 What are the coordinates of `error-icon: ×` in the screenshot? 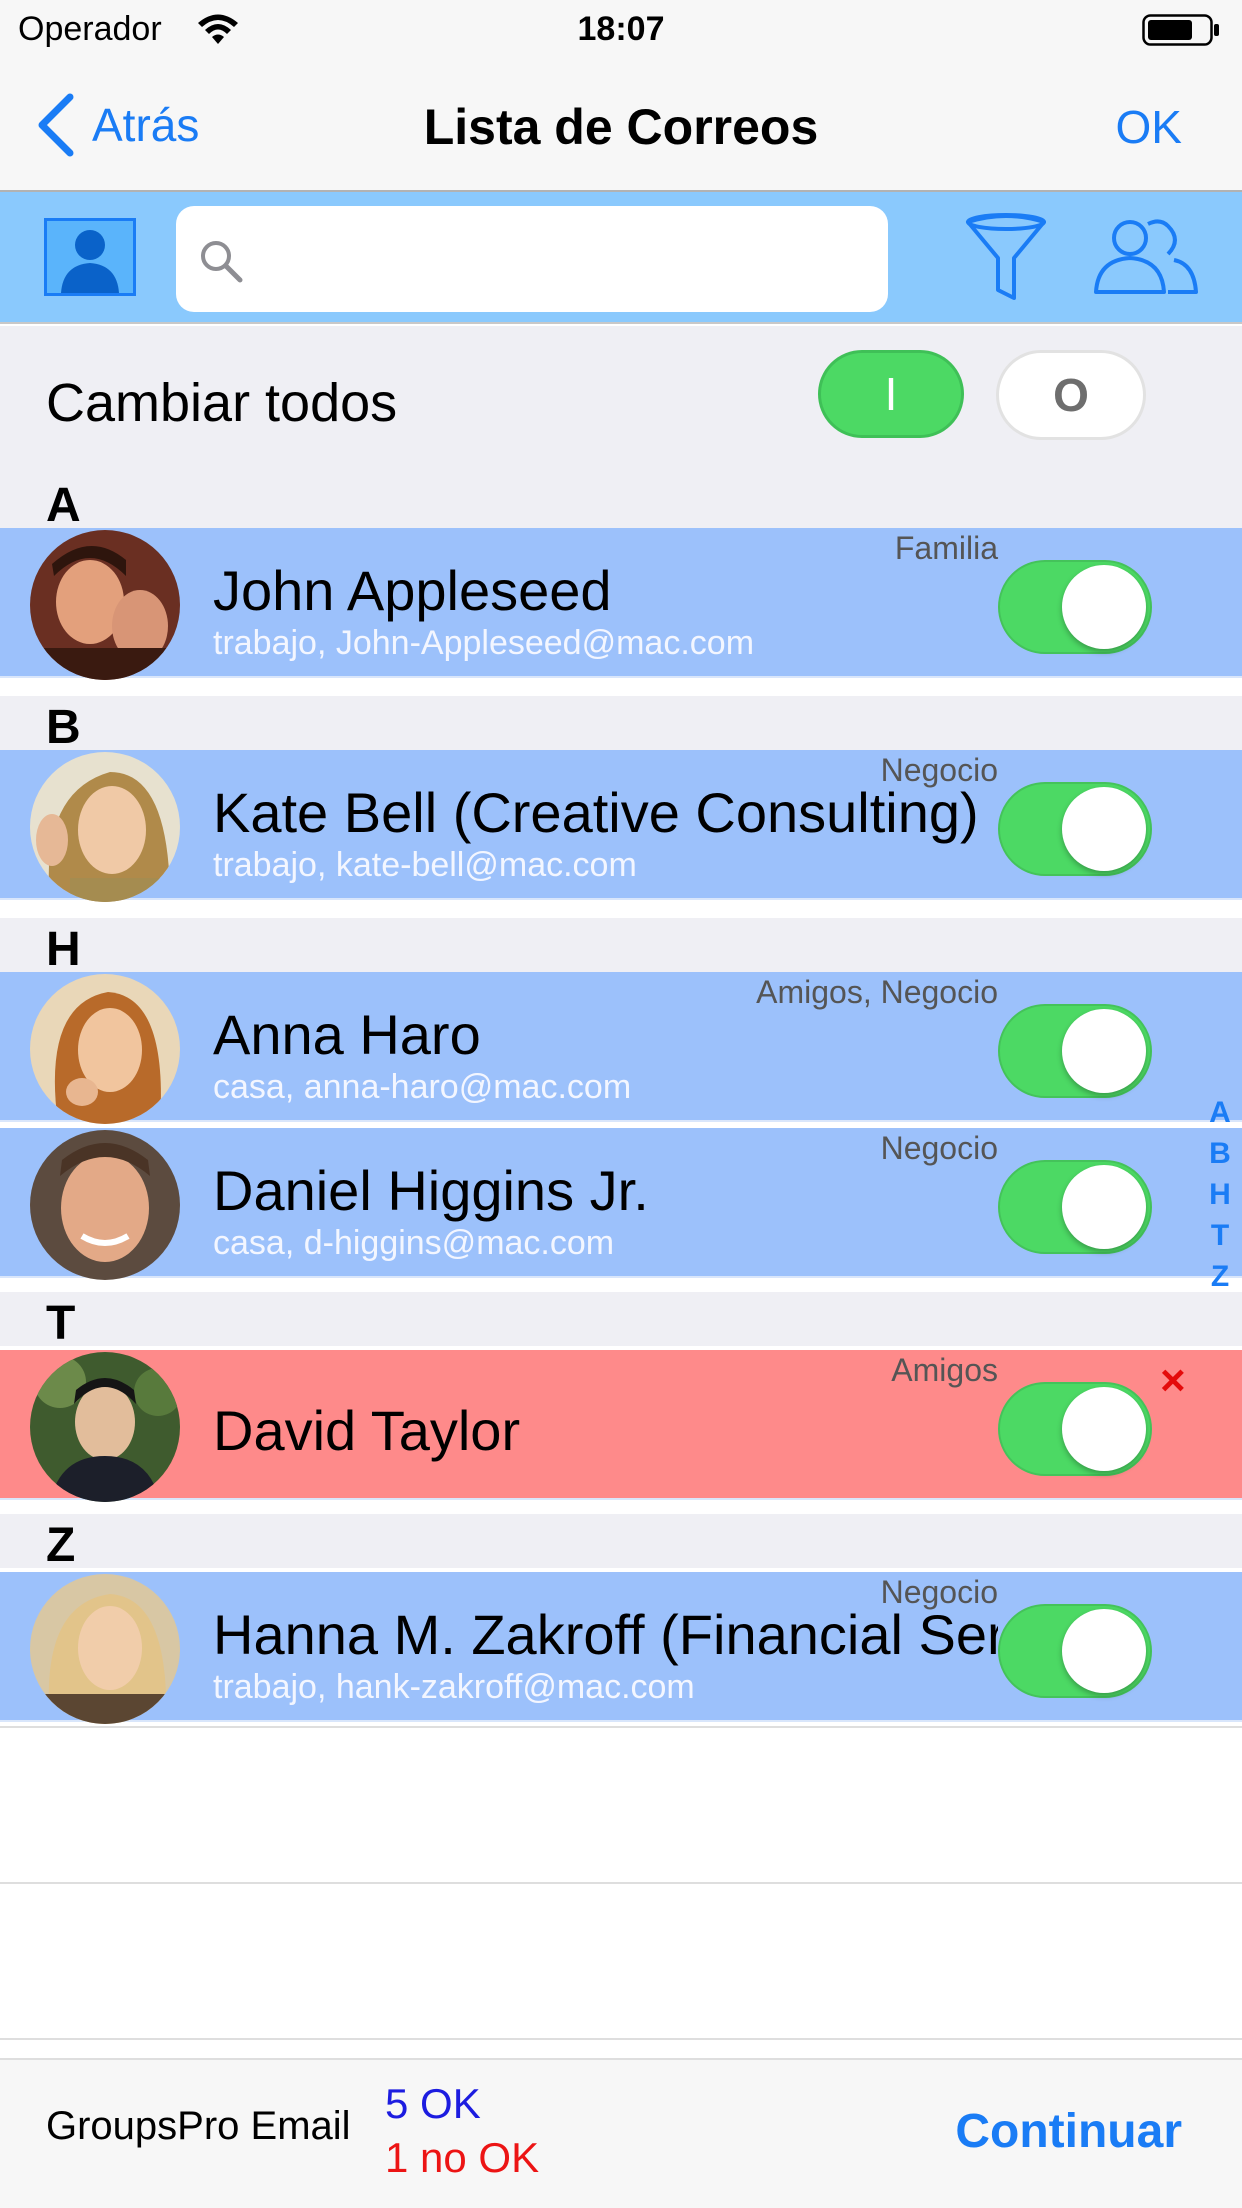 It's located at (1173, 1380).